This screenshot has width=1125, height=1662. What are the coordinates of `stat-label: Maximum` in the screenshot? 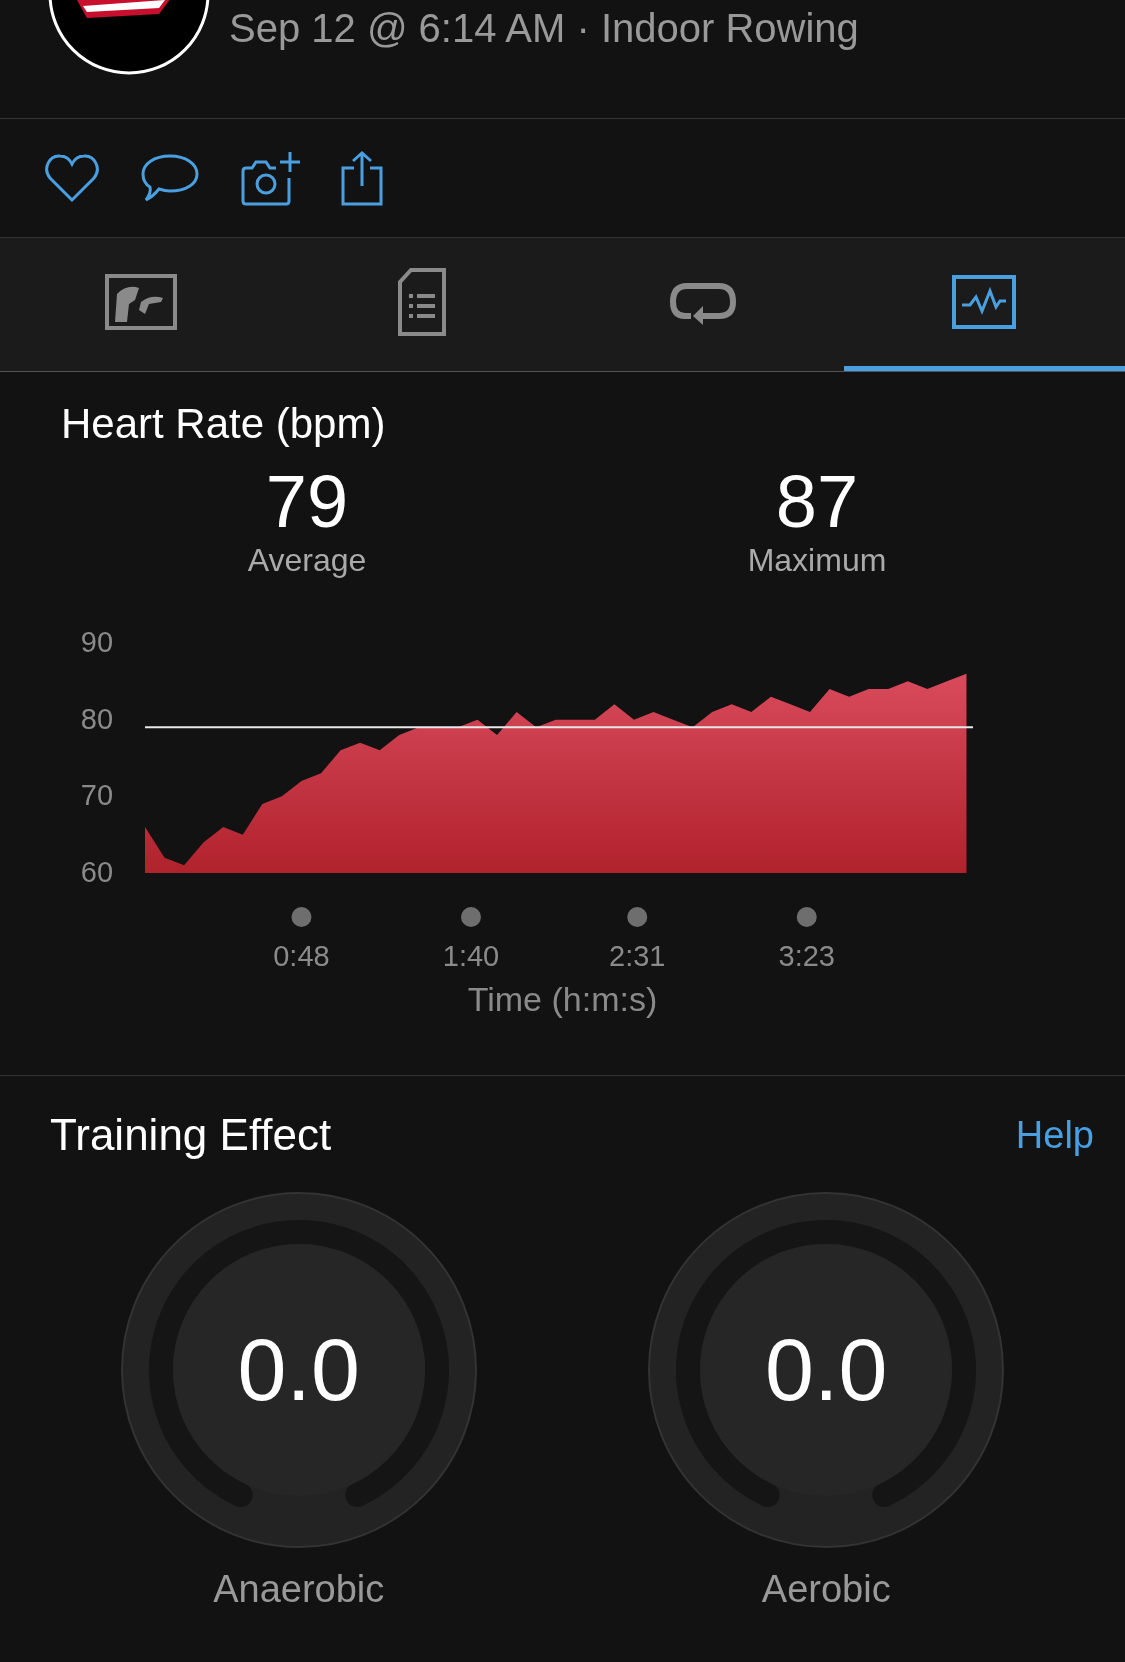 It's located at (817, 560).